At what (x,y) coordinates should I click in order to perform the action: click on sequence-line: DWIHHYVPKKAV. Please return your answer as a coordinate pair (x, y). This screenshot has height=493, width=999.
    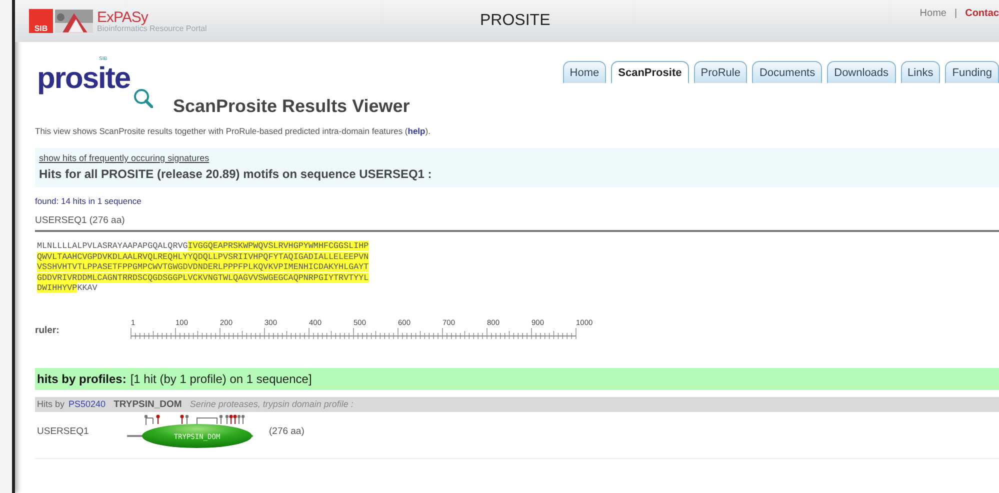
    Looking at the image, I should click on (67, 288).